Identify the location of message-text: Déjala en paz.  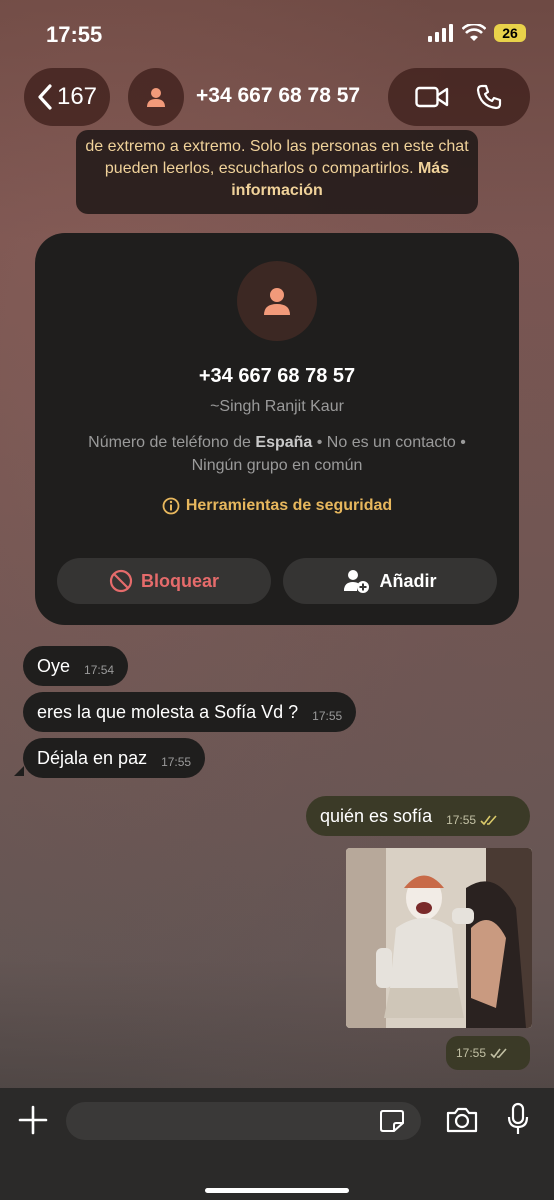
(92, 757).